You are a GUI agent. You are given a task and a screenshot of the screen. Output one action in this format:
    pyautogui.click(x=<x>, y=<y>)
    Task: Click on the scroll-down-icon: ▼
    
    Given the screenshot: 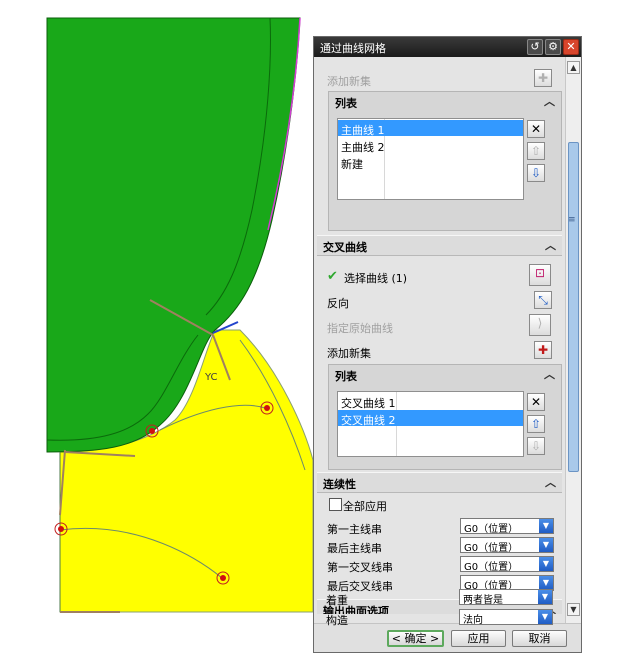 What is the action you would take?
    pyautogui.click(x=573, y=609)
    